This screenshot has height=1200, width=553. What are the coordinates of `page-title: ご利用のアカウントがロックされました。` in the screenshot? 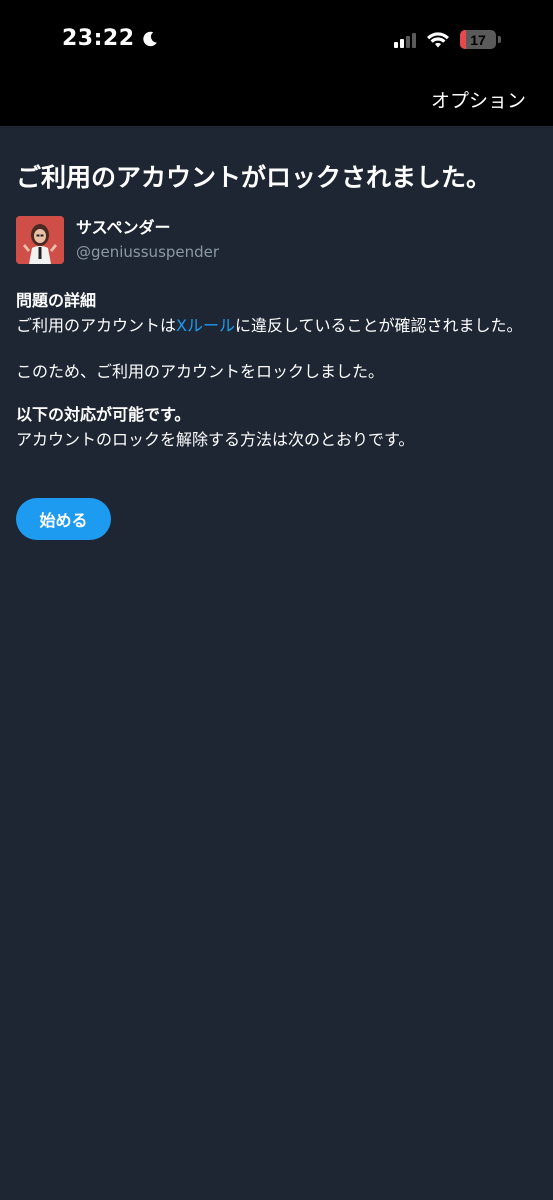 It's located at (254, 177).